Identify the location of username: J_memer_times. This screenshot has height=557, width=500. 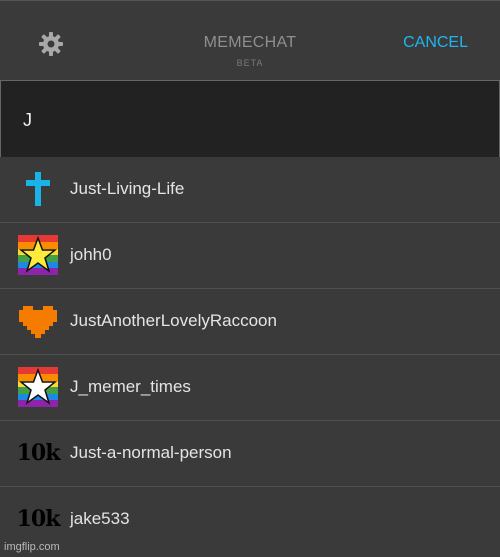
(130, 386).